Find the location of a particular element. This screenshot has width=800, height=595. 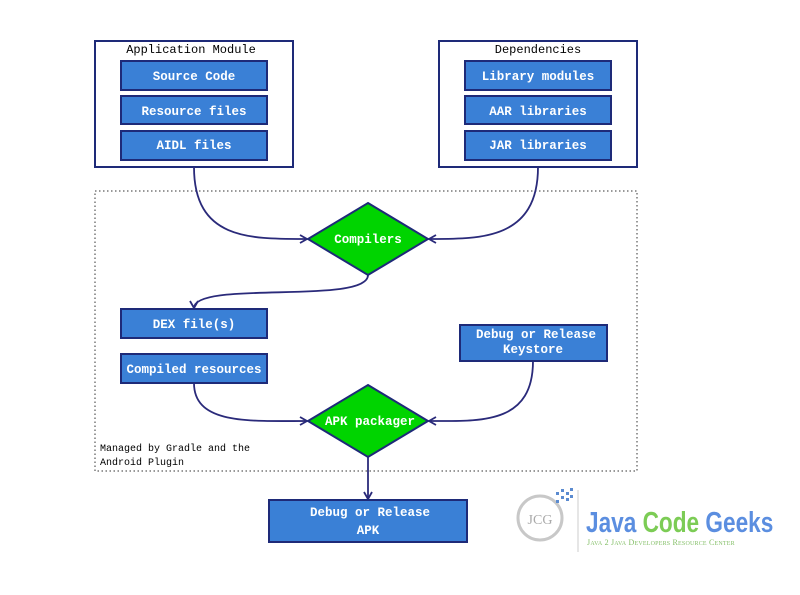

dependencies-title: Dependencies is located at coordinates (538, 50).